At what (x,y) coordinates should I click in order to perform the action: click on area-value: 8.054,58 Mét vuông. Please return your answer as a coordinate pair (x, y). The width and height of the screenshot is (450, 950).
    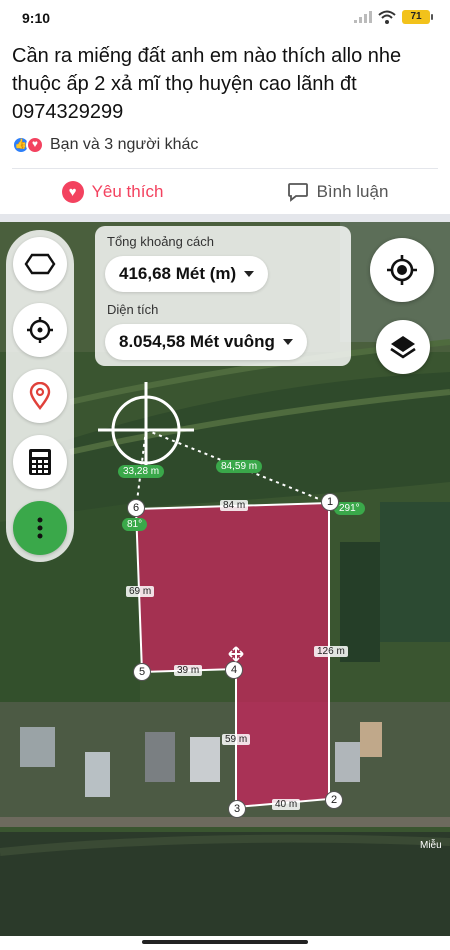
    Looking at the image, I should click on (197, 341).